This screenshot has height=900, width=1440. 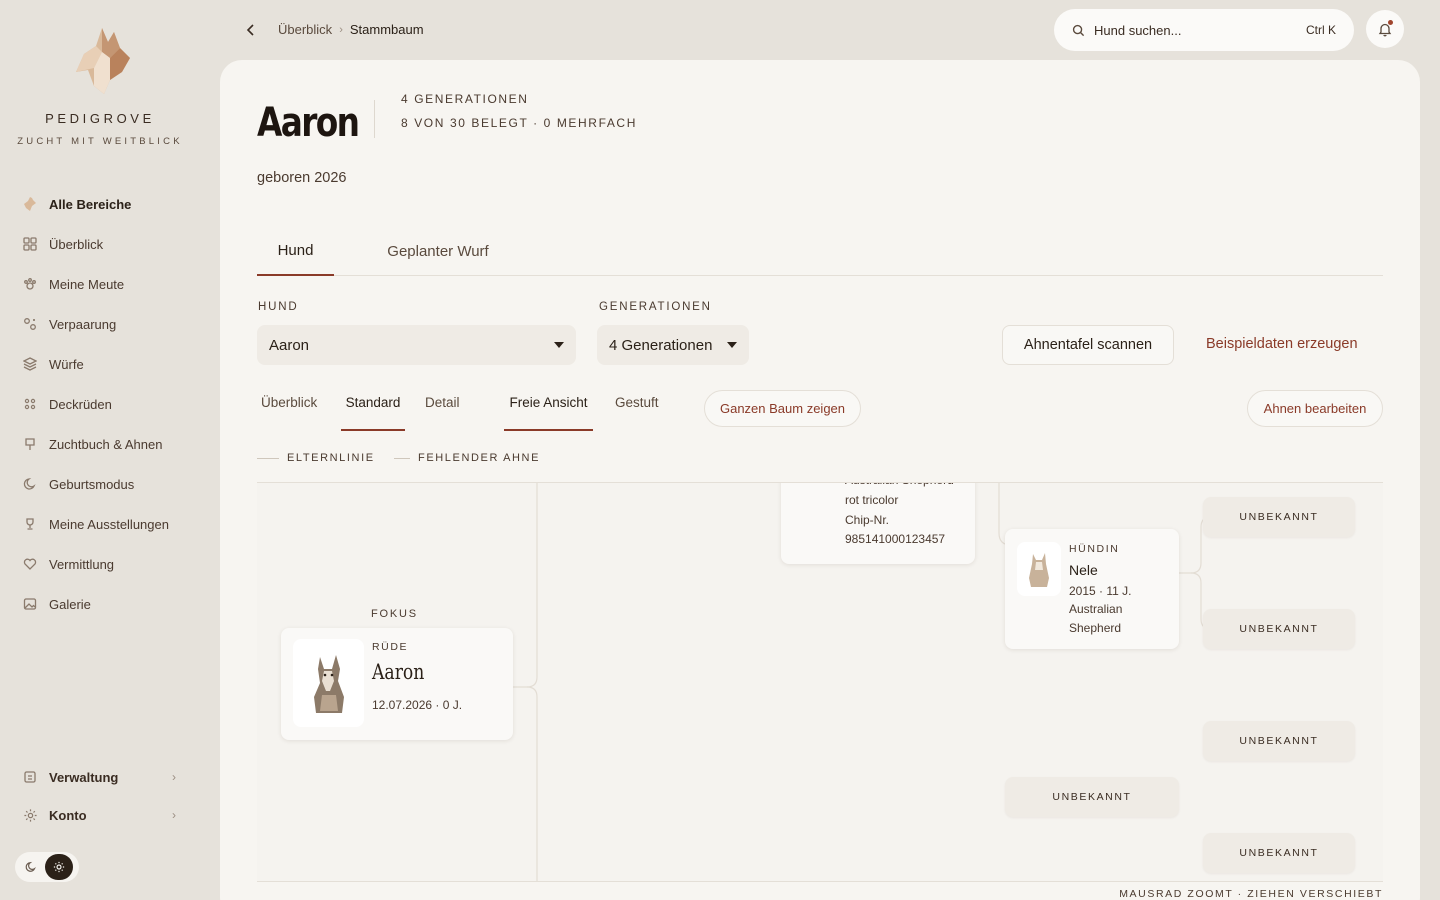 I want to click on focus-label: FOKUS, so click(x=394, y=614).